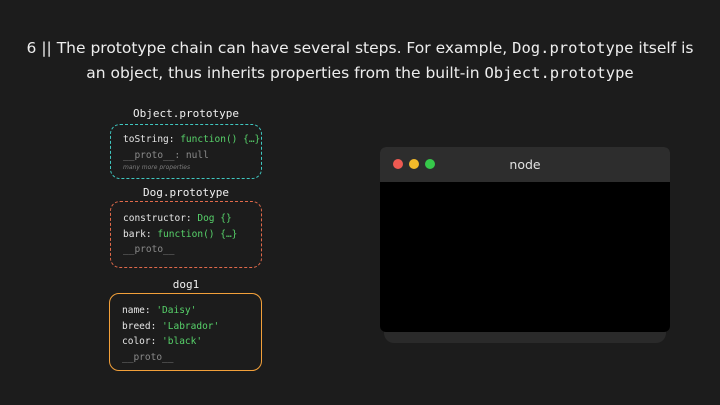 This screenshot has width=720, height=405. Describe the element at coordinates (182, 341) in the screenshot. I see `property-value: 'black'` at that location.